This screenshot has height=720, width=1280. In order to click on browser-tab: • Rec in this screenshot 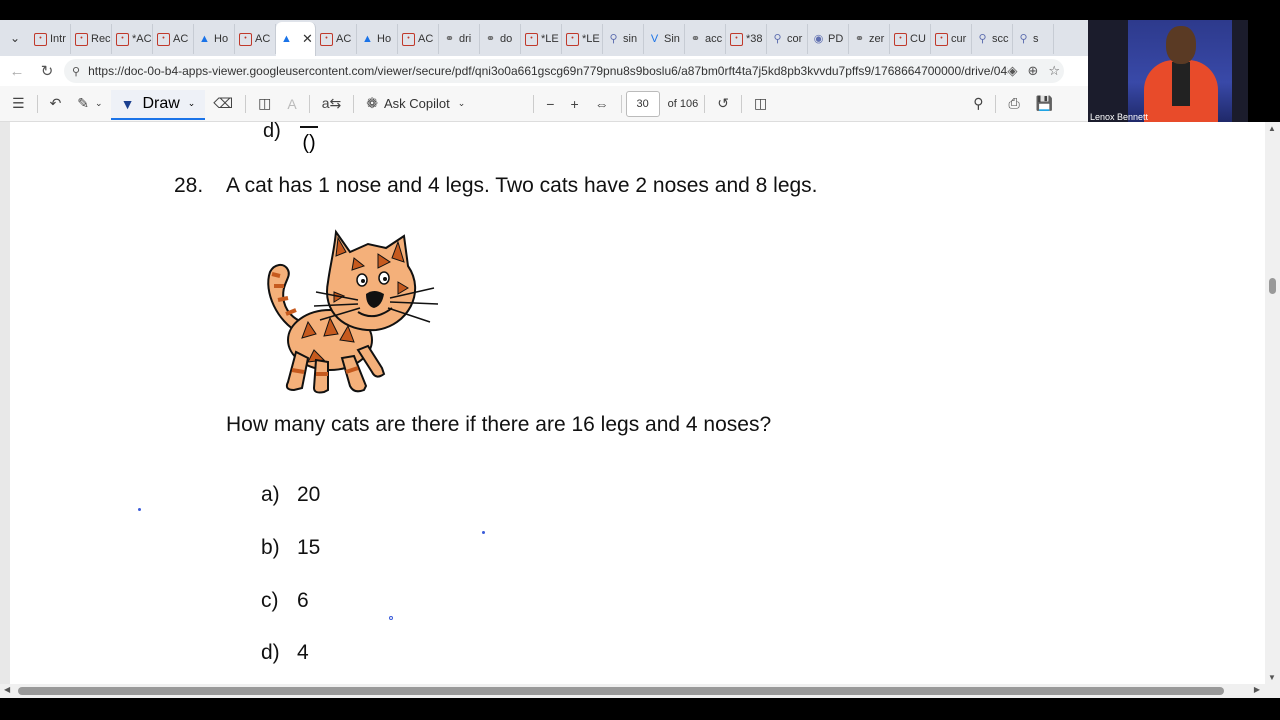, I will do `click(91, 39)`.